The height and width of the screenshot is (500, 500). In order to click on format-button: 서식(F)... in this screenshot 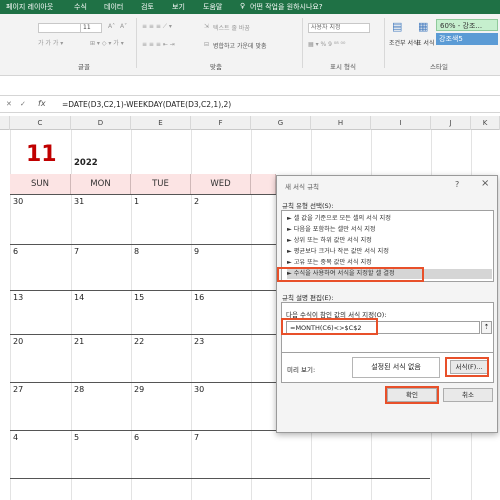, I will do `click(469, 367)`.